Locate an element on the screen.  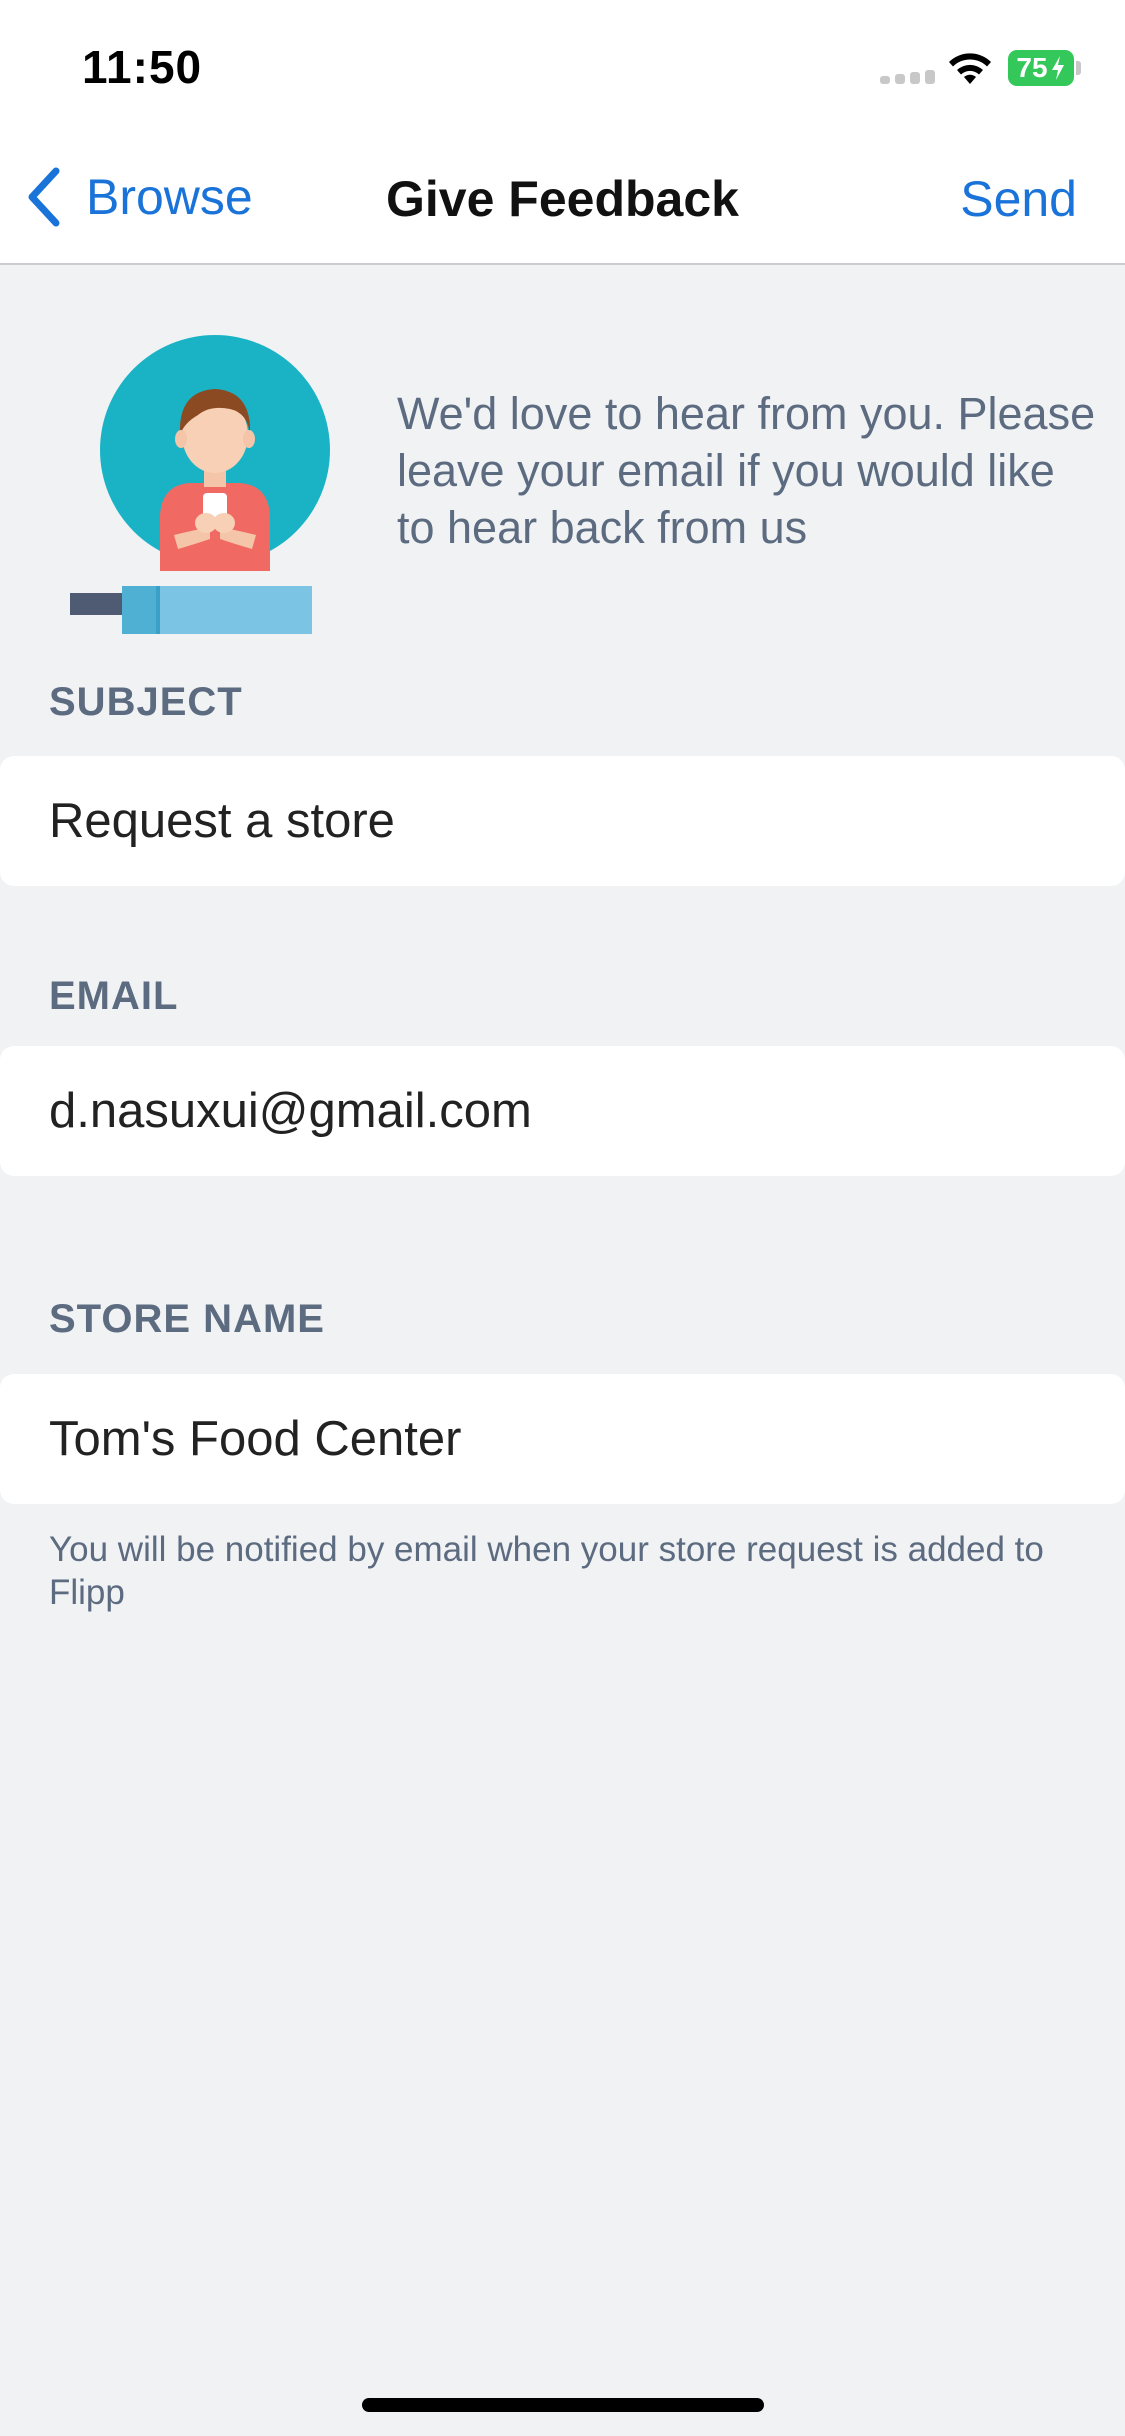
store-name-input is located at coordinates (549, 1439).